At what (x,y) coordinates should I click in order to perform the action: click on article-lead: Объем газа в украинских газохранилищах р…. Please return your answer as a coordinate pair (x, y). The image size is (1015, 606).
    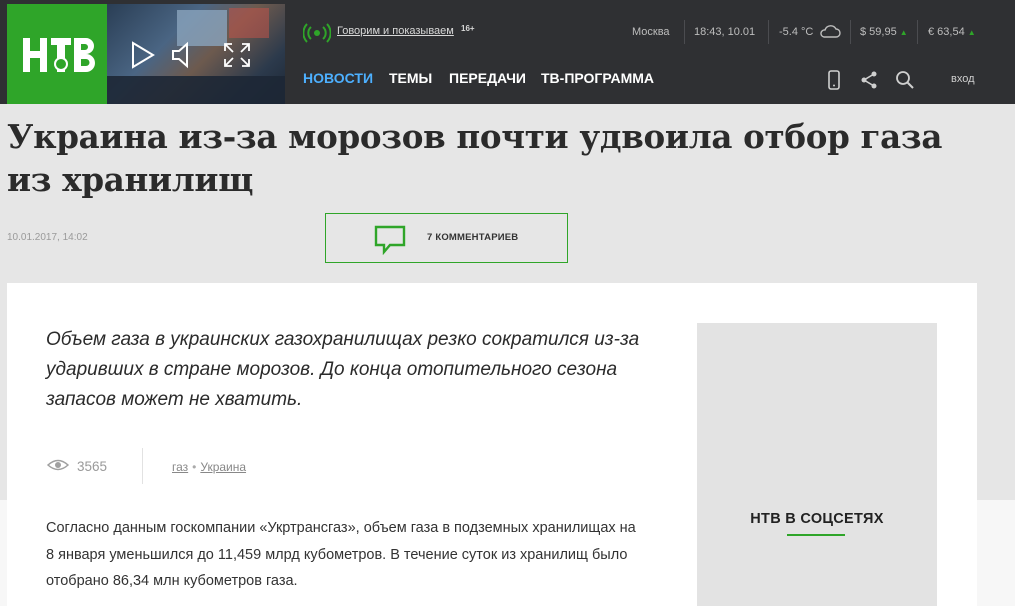
    Looking at the image, I should click on (343, 369).